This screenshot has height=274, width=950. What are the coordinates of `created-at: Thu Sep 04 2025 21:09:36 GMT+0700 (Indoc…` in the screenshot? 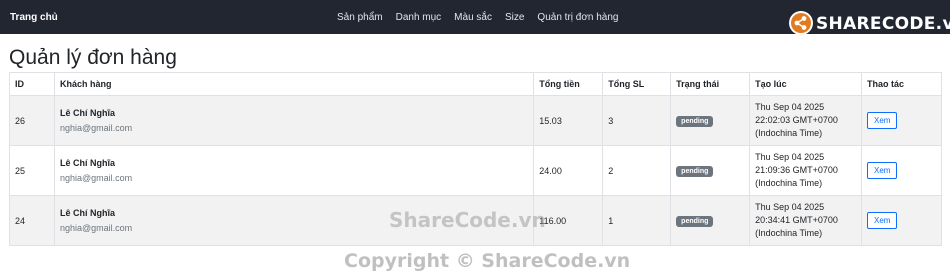 It's located at (806, 170).